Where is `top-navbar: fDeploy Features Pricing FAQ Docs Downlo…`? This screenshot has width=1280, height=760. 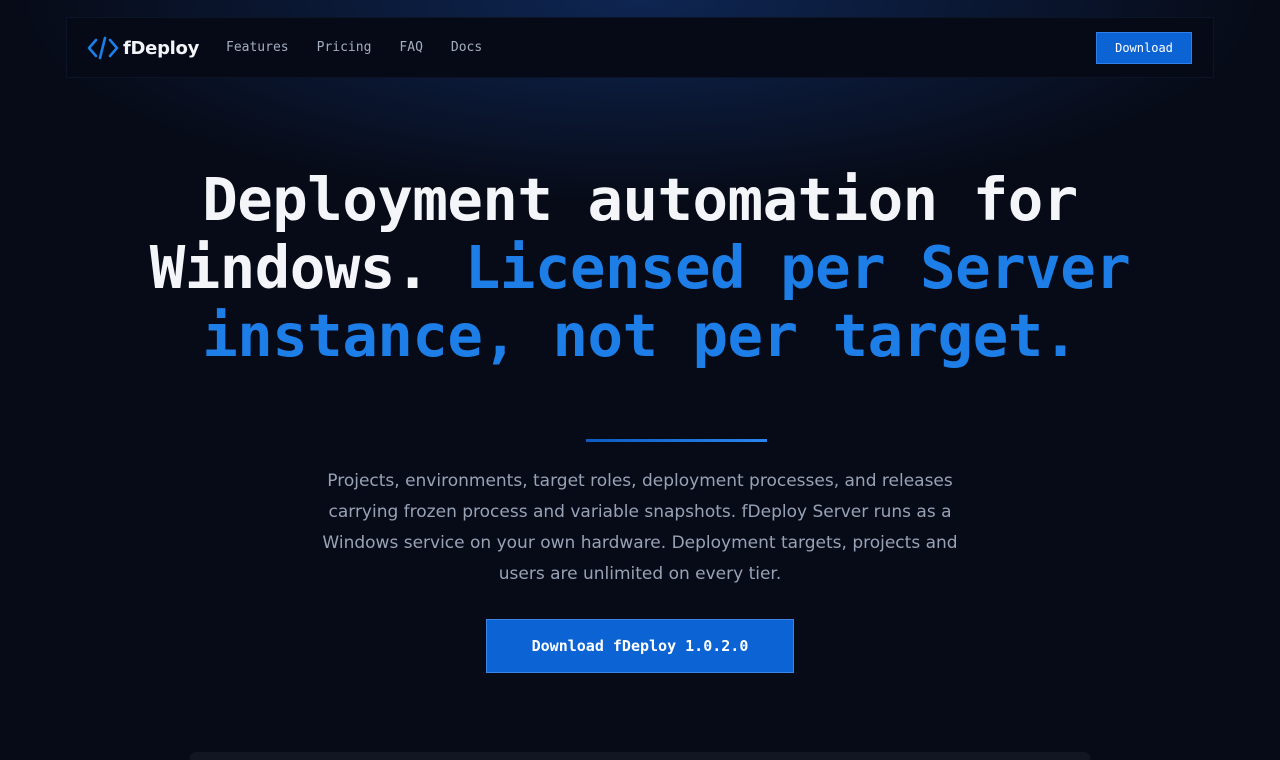
top-navbar: fDeploy Features Pricing FAQ Docs Downlo… is located at coordinates (640, 47).